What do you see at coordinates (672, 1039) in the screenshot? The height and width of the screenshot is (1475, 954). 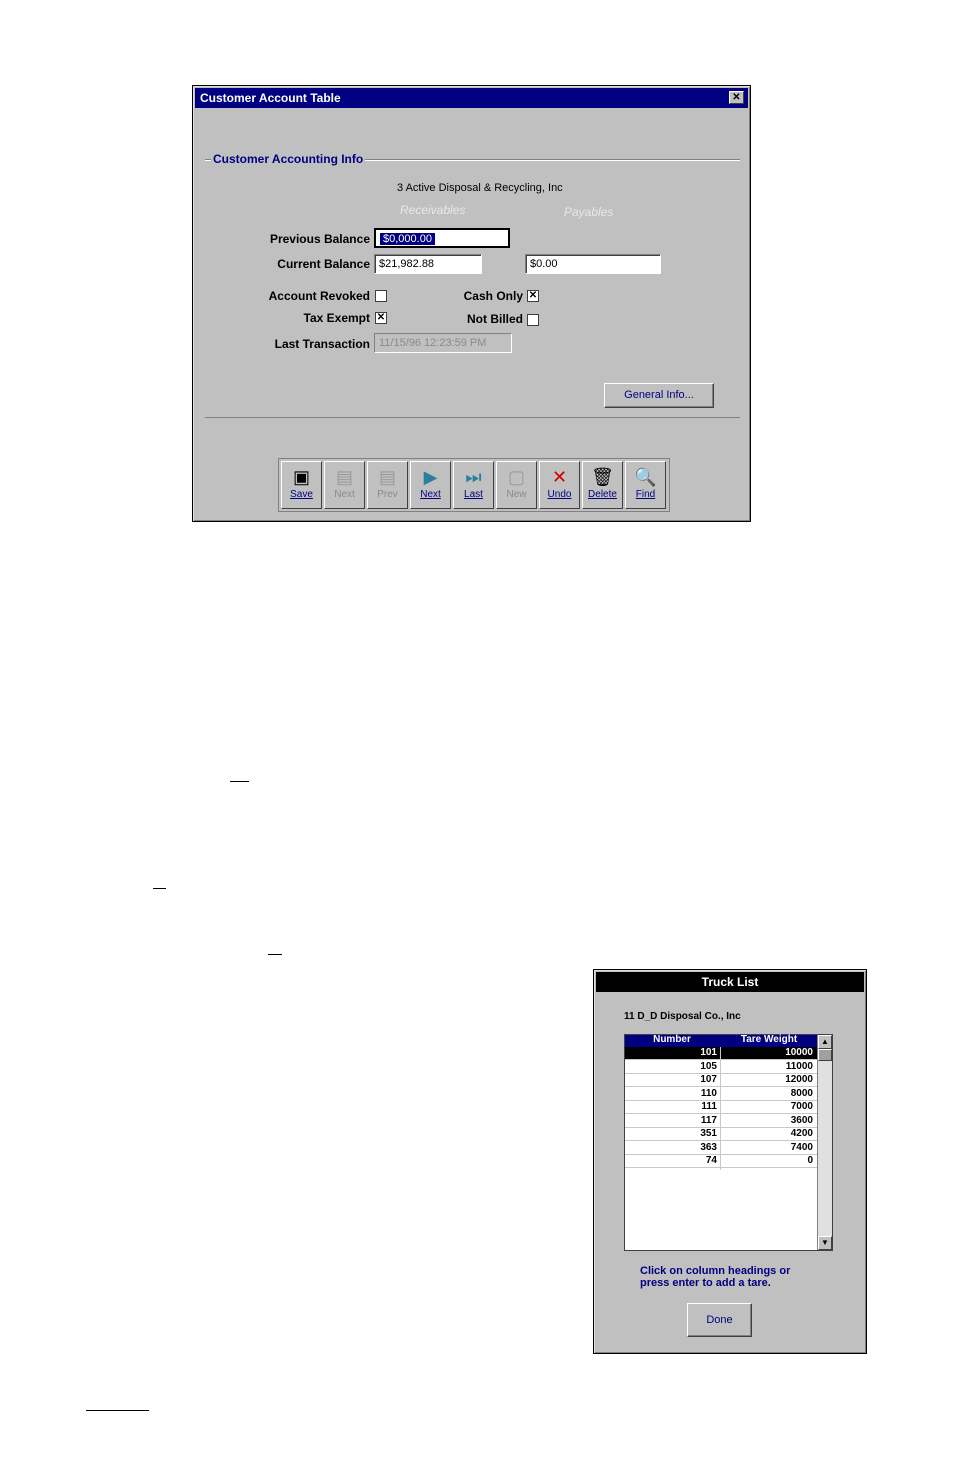 I see `column-header-number: Number` at bounding box center [672, 1039].